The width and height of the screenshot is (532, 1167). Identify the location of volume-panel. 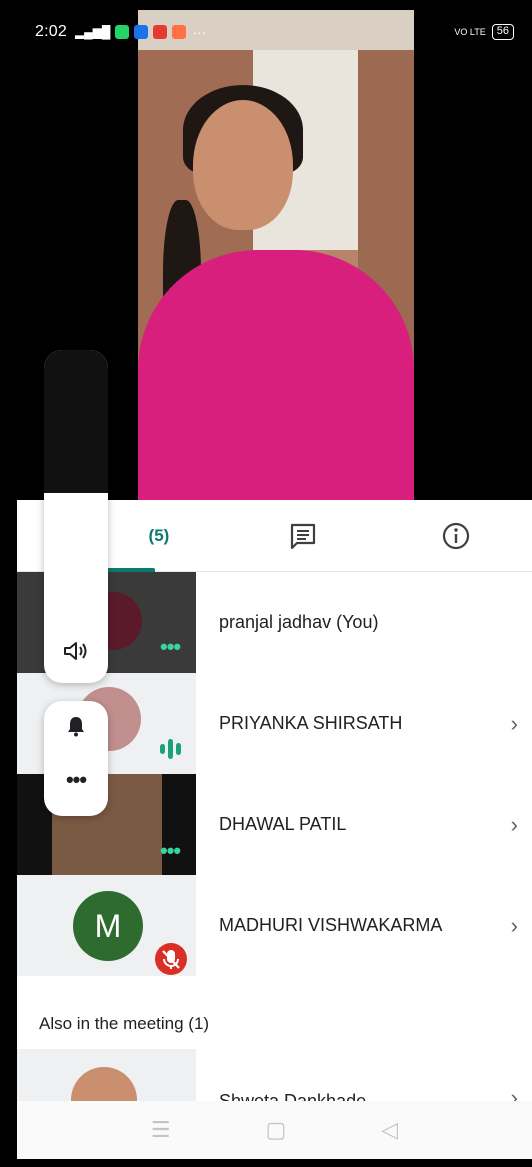
(76, 516).